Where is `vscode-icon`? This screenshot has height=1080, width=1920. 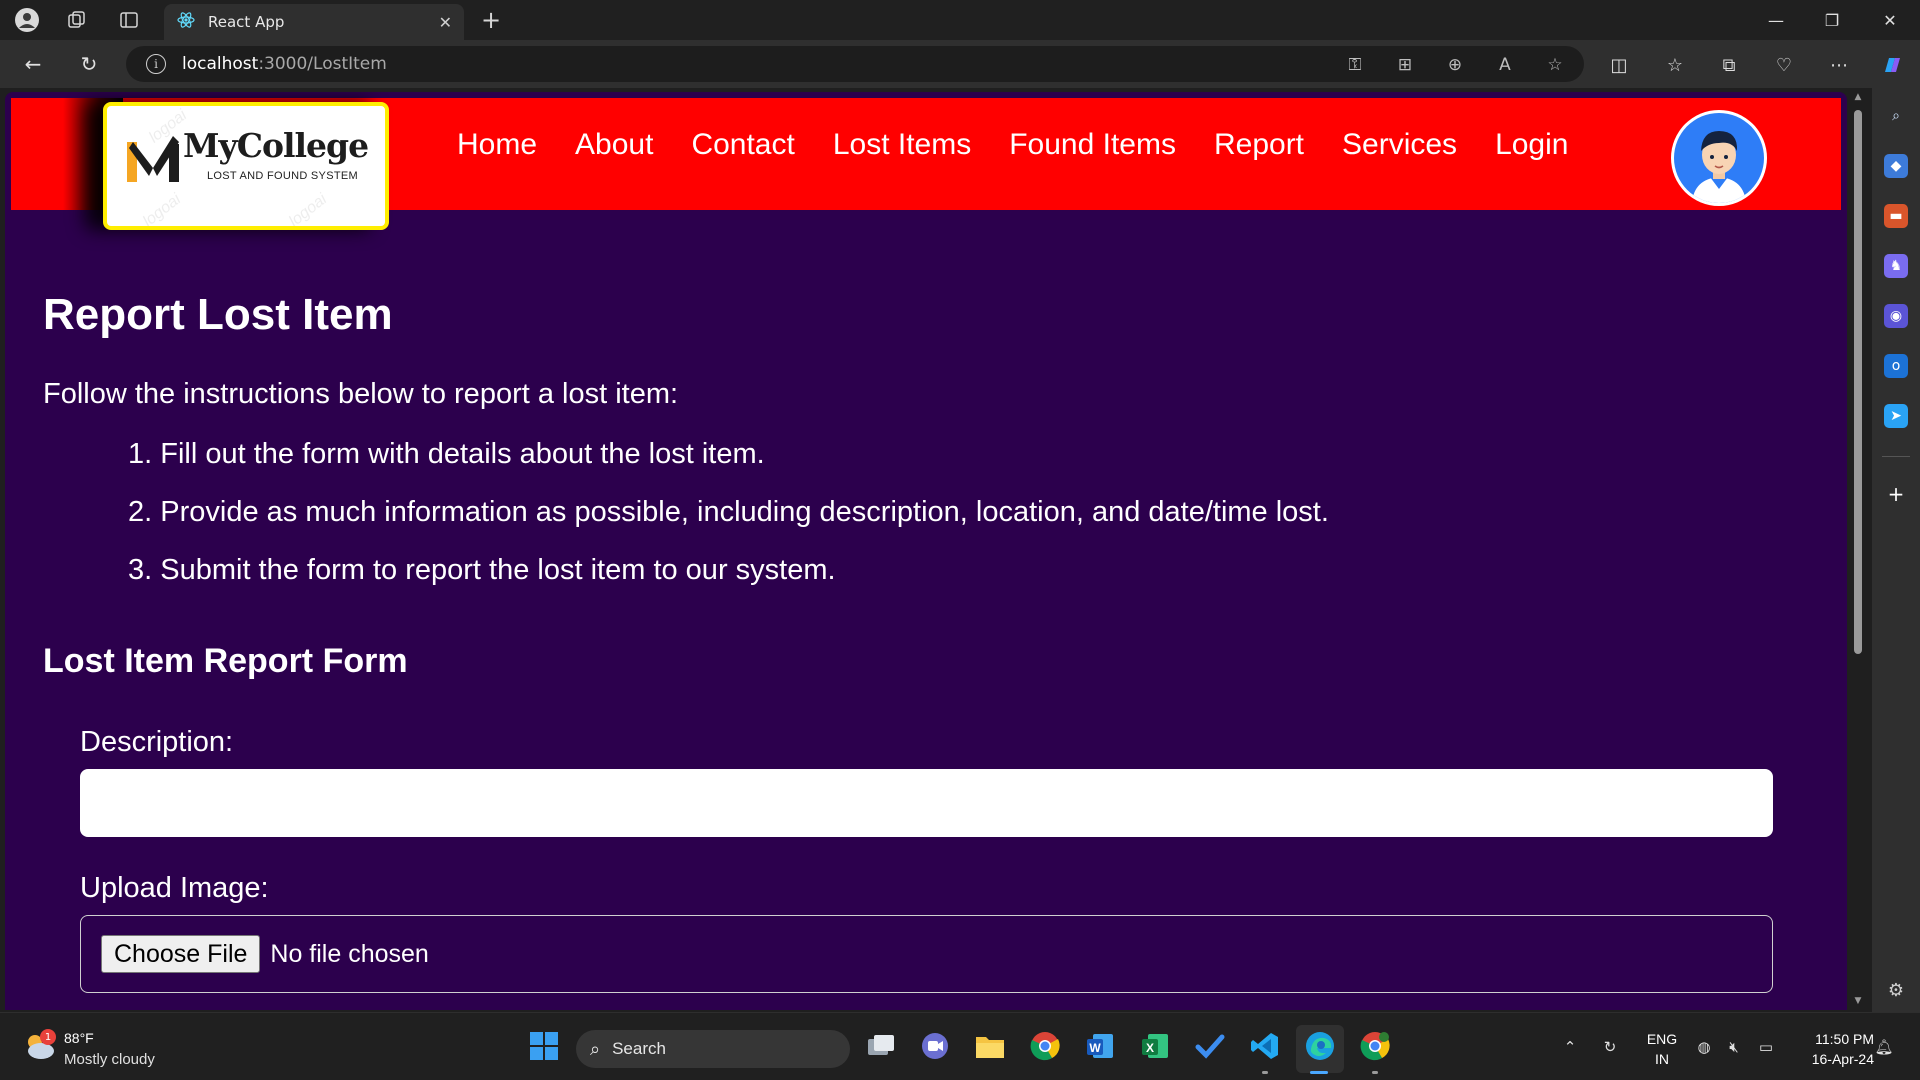 vscode-icon is located at coordinates (1265, 1046).